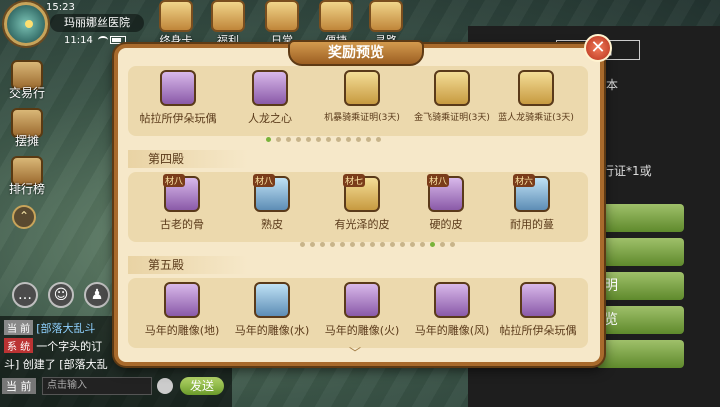 The image size is (720, 407). I want to click on wifi-icon, so click(103, 40).